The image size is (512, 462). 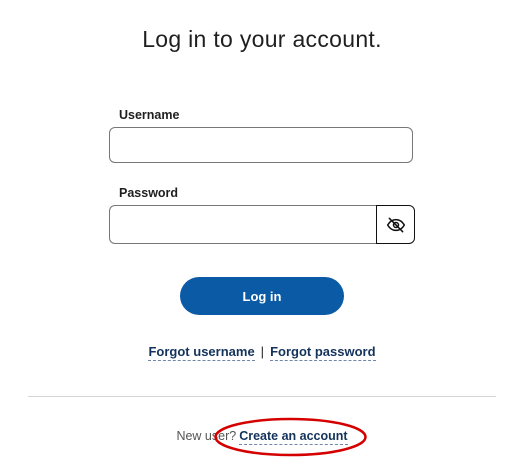 I want to click on signup-row: New user? Create an account, so click(x=256, y=437).